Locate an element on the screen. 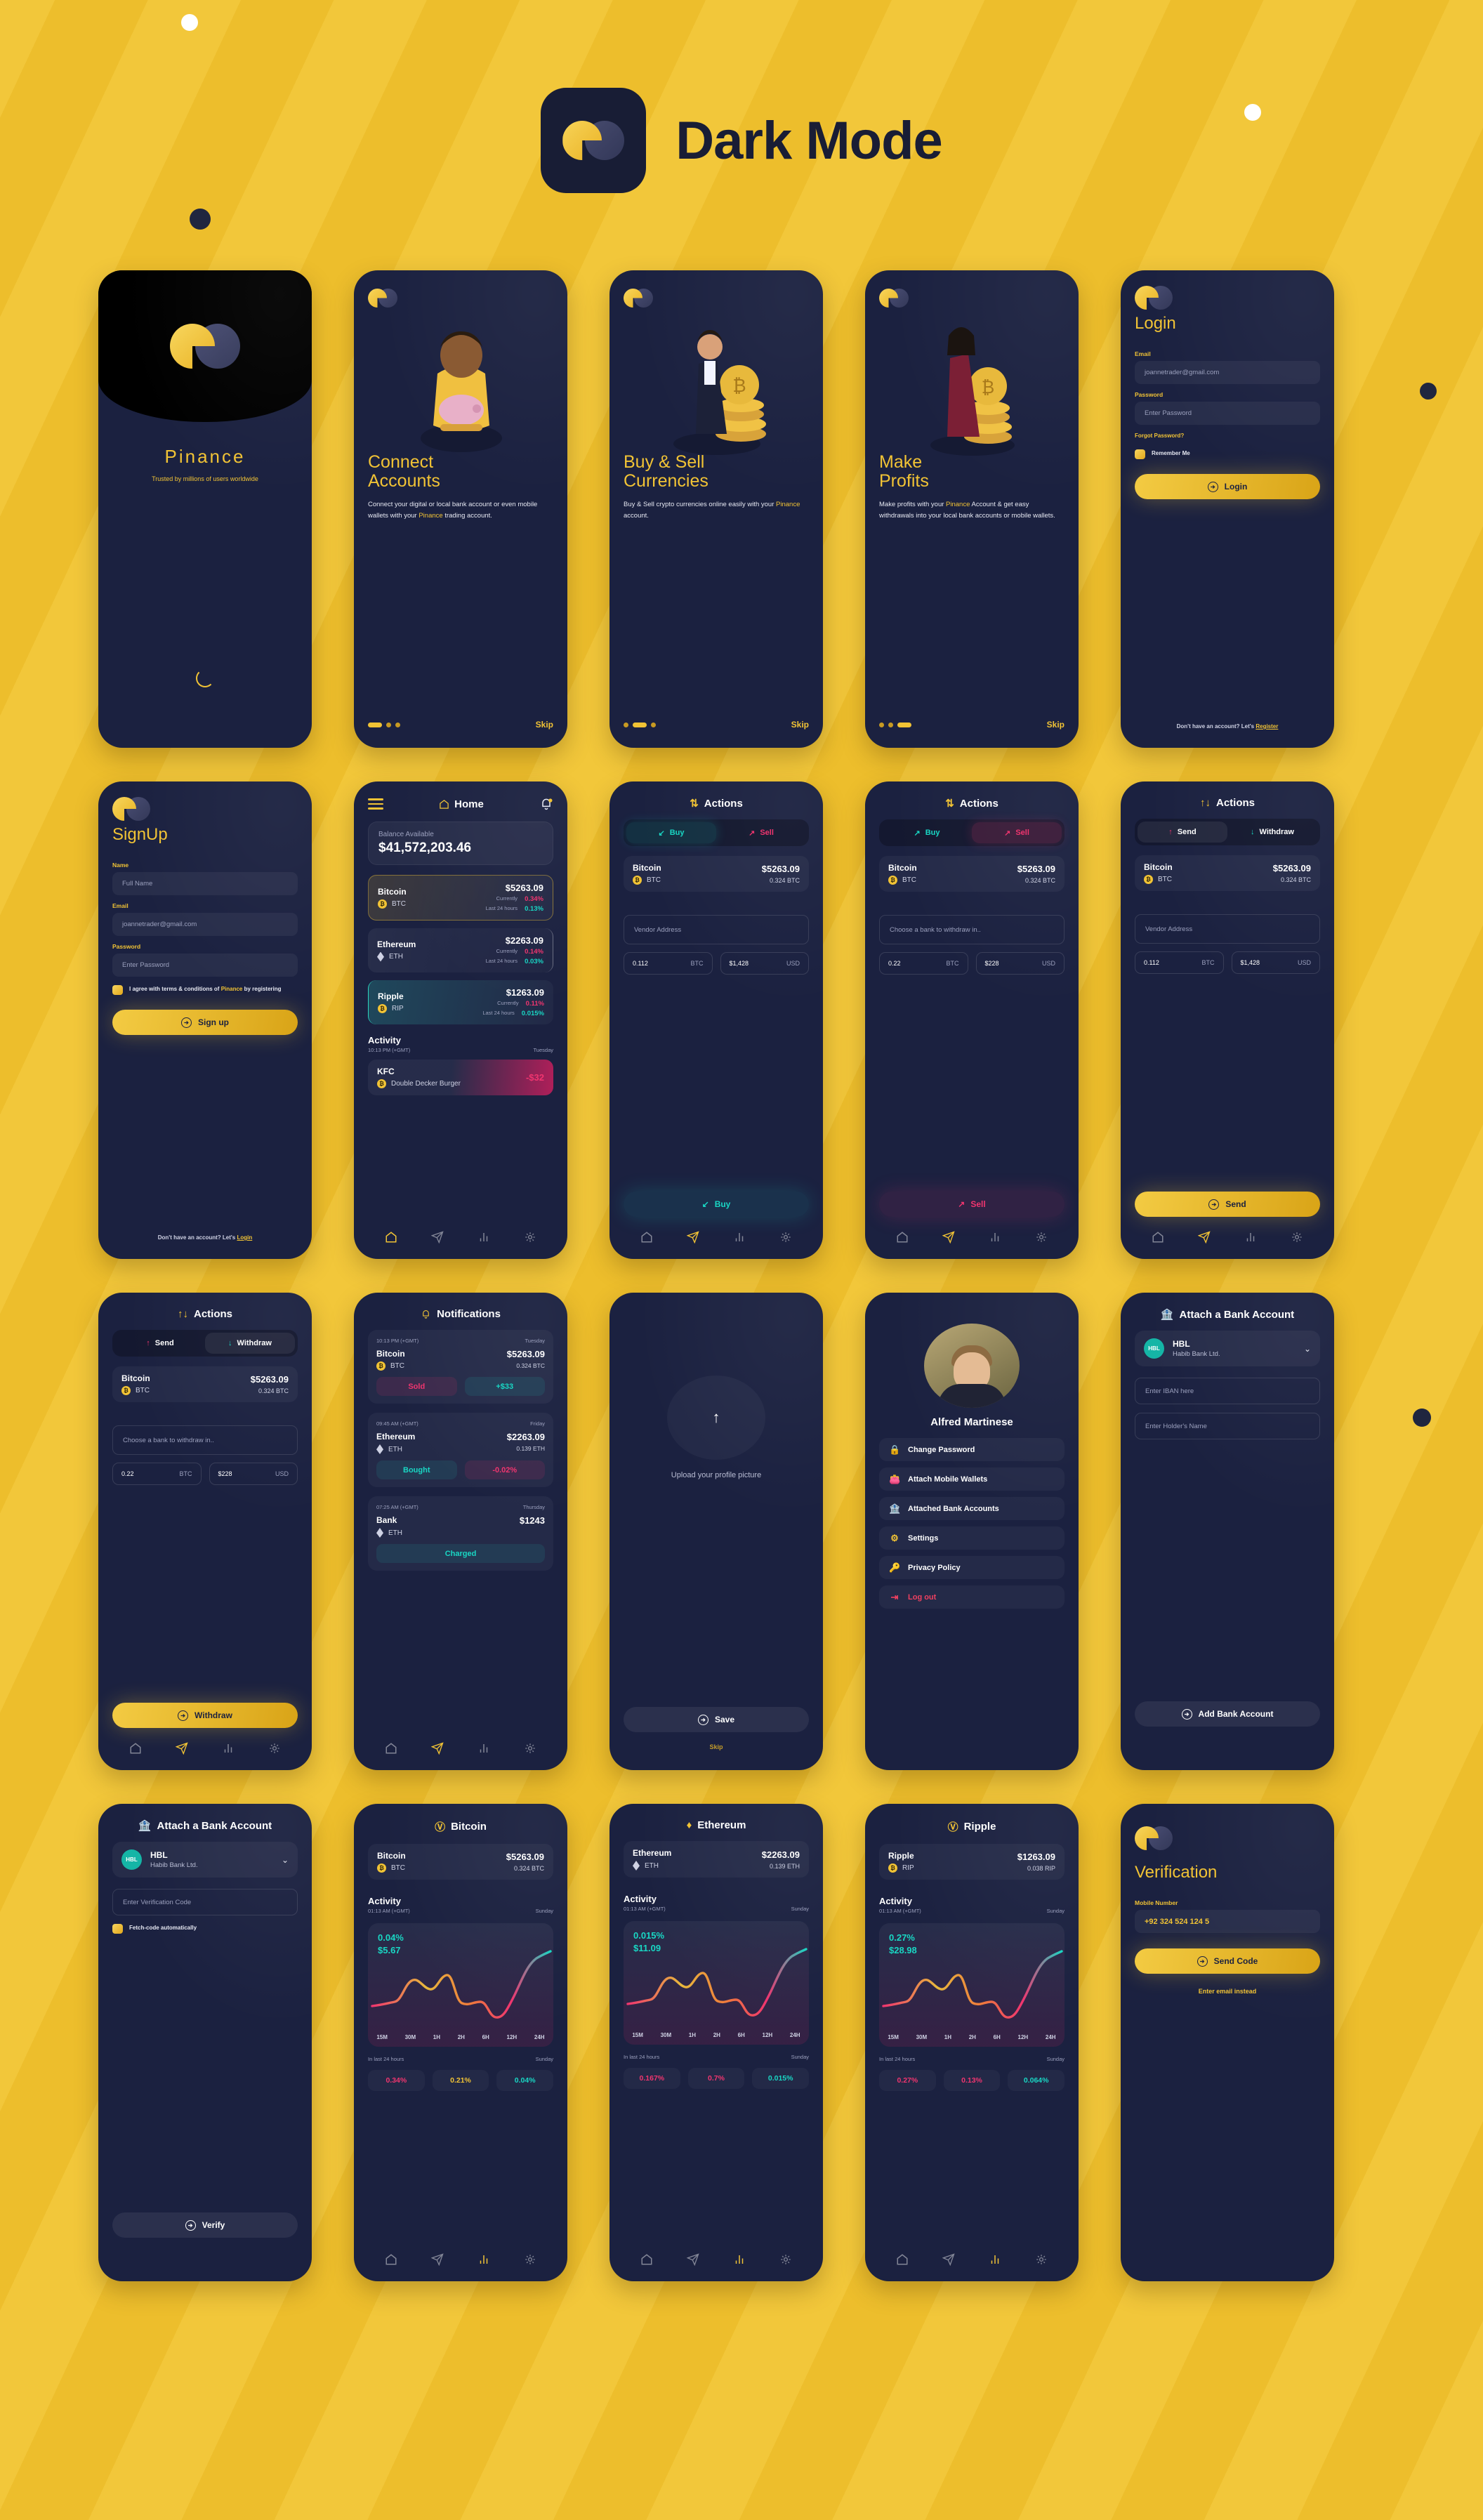 The width and height of the screenshot is (1483, 2520). notification-bell-icon is located at coordinates (546, 804).